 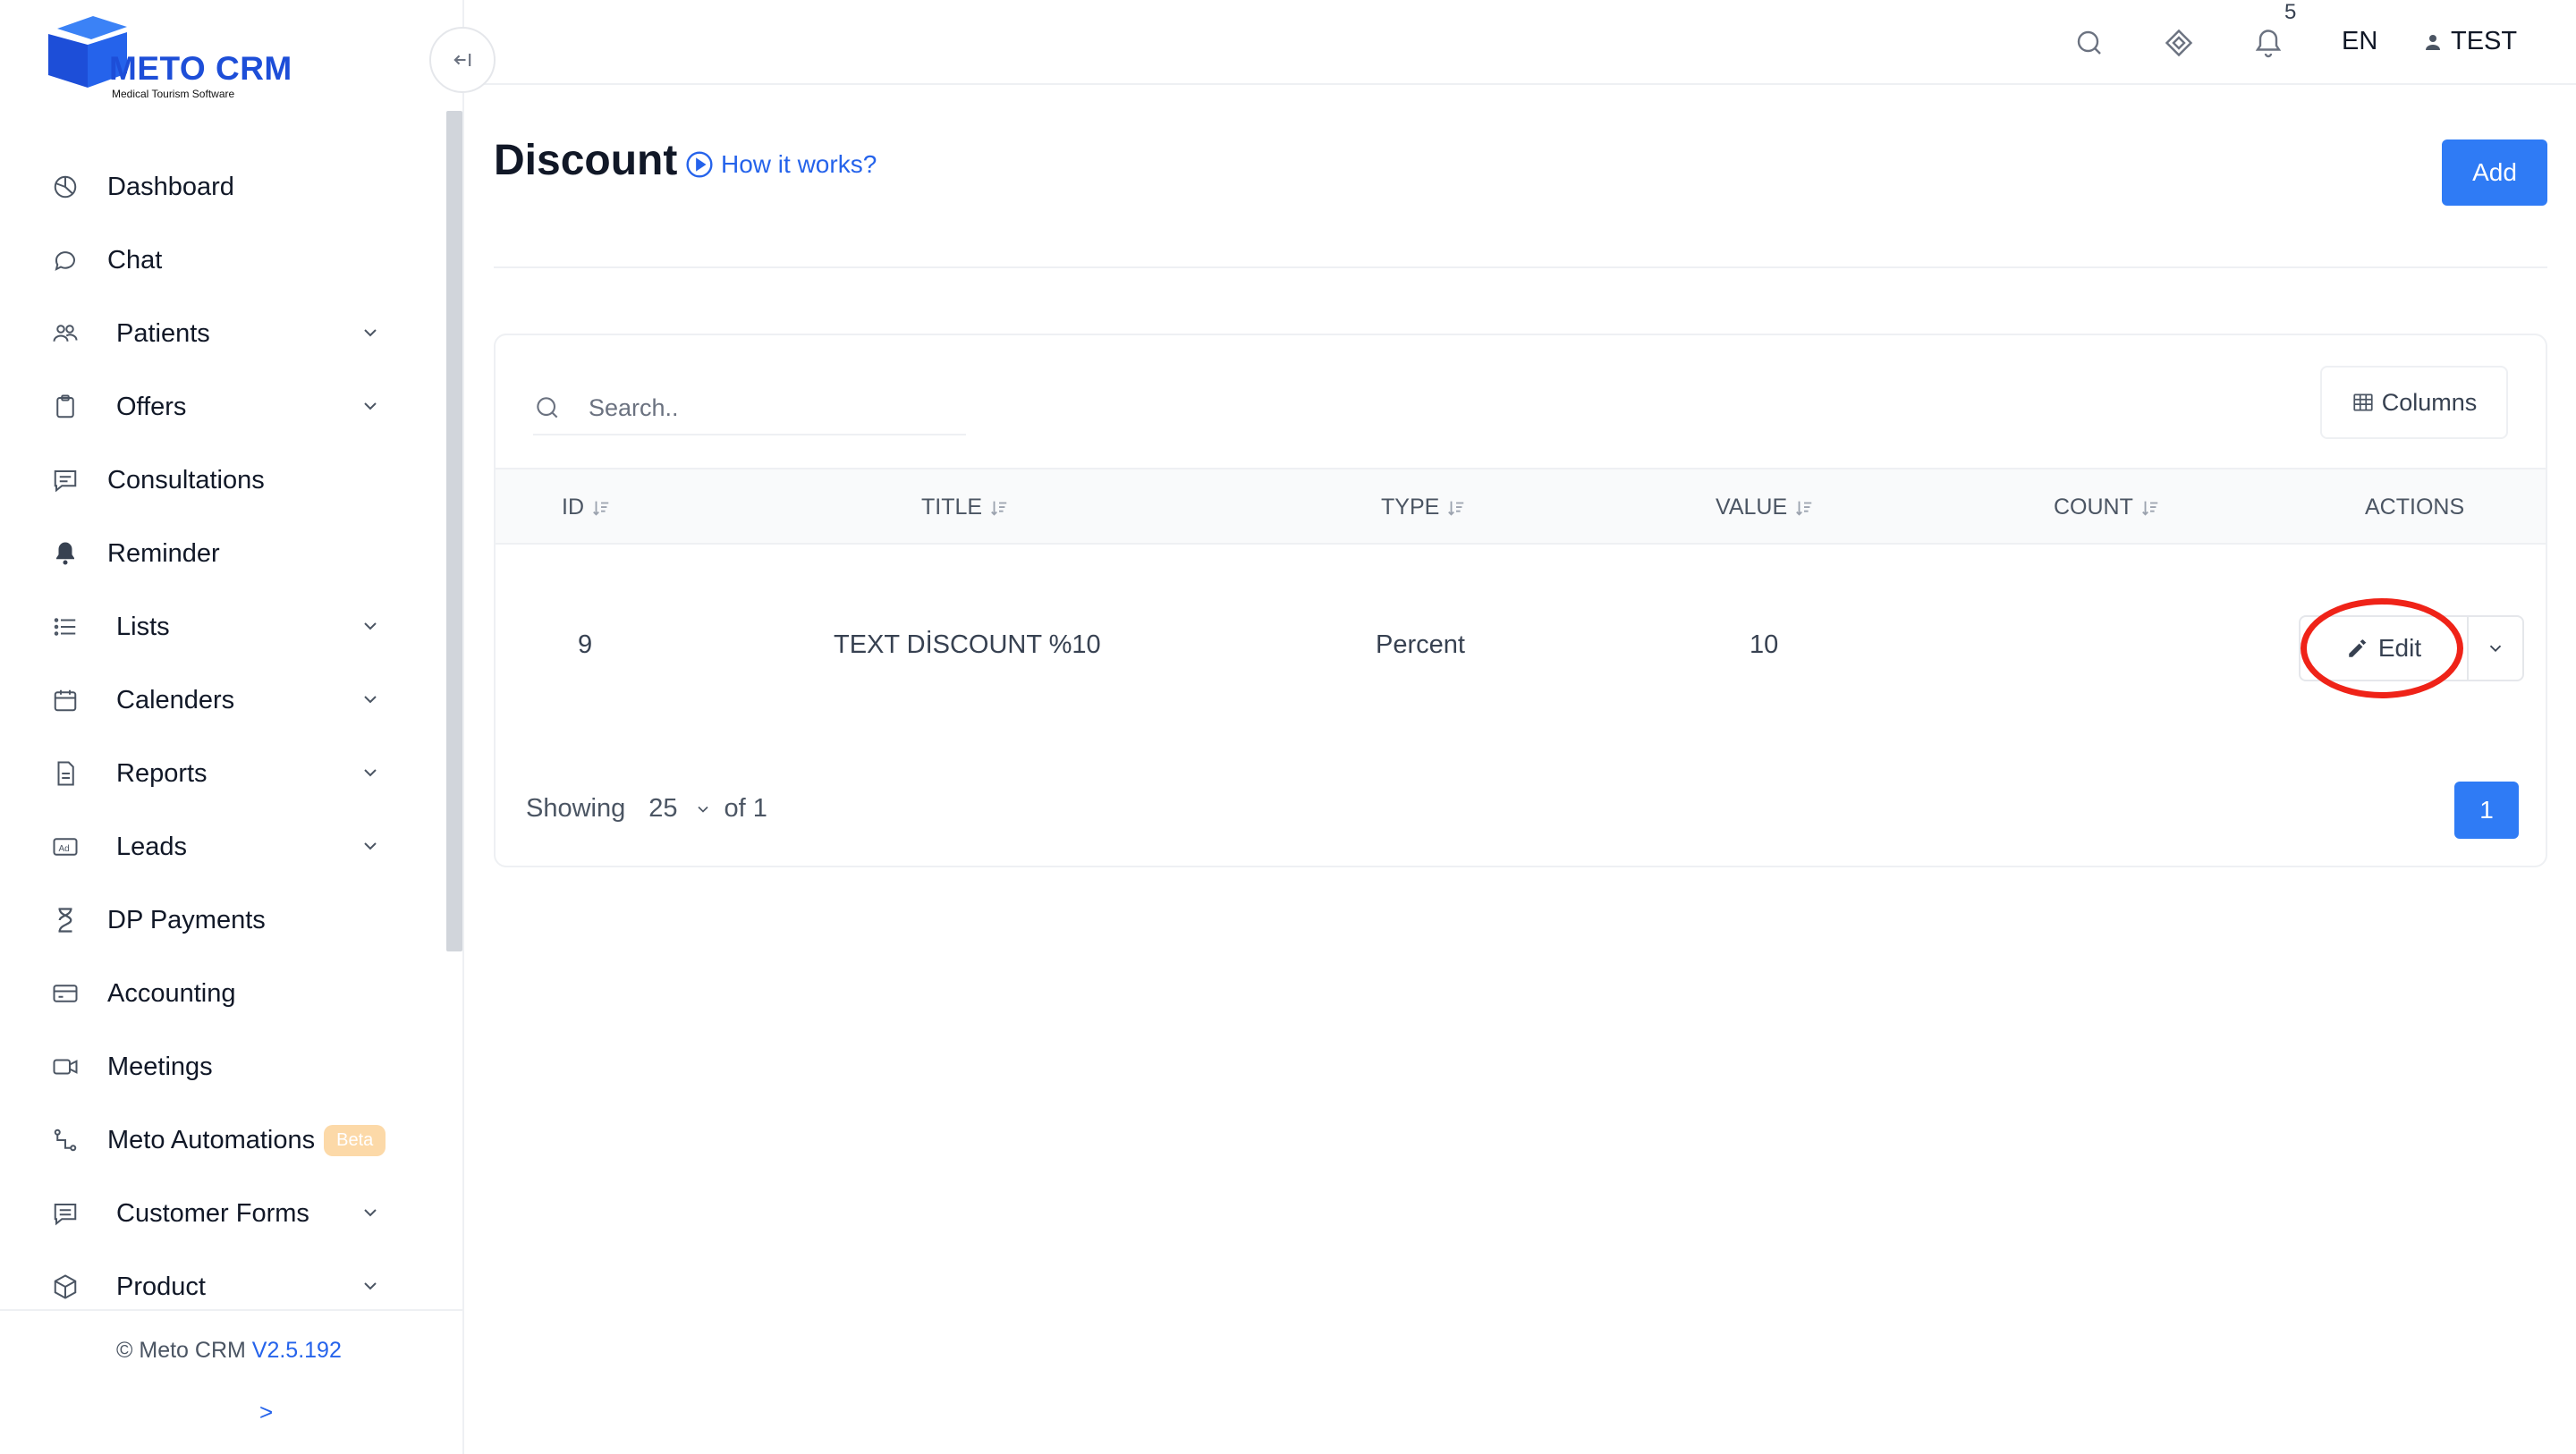 I want to click on notification-count: 5, so click(x=2290, y=12).